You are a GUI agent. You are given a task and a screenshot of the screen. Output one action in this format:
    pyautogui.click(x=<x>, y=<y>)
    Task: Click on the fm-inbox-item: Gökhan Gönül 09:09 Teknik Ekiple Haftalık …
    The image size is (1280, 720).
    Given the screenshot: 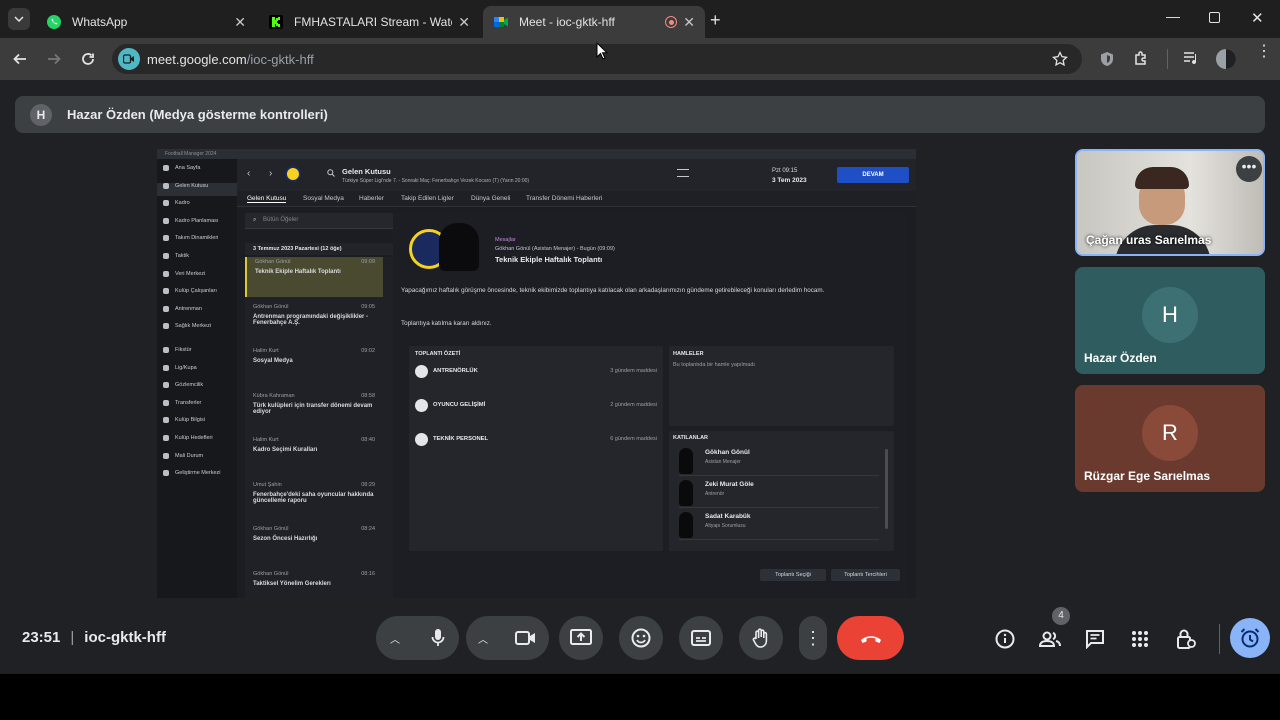 What is the action you would take?
    pyautogui.click(x=314, y=277)
    